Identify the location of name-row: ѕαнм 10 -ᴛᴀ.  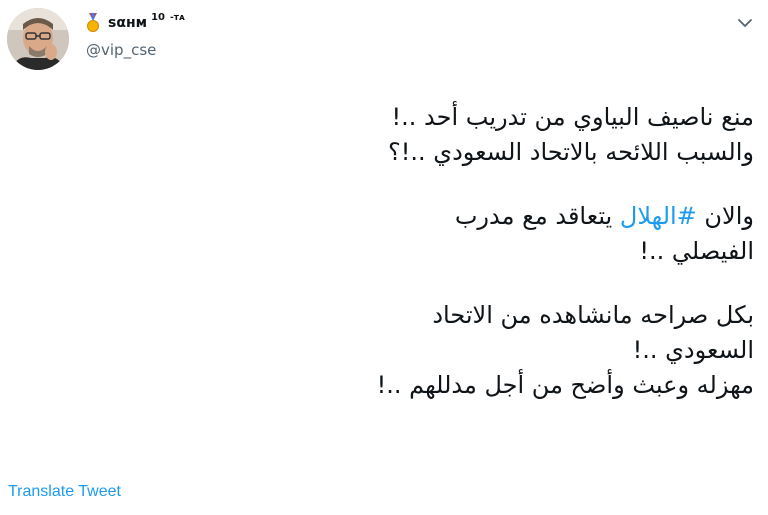
(135, 23).